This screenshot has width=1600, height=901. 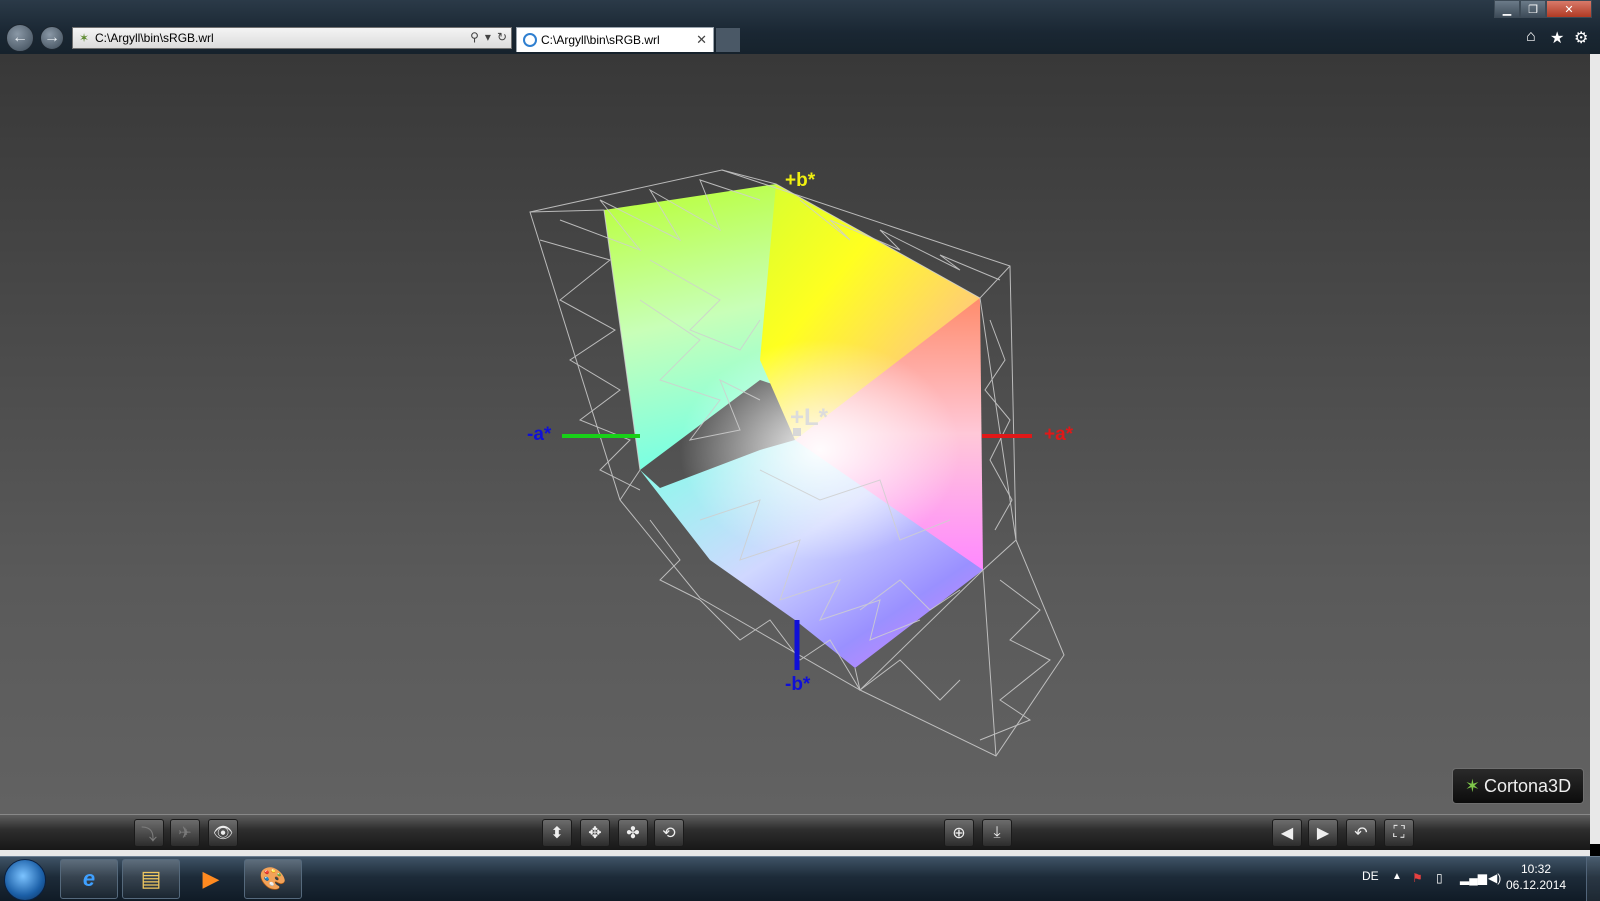 I want to click on media-player-taskbar-icon: ▶, so click(x=211, y=879).